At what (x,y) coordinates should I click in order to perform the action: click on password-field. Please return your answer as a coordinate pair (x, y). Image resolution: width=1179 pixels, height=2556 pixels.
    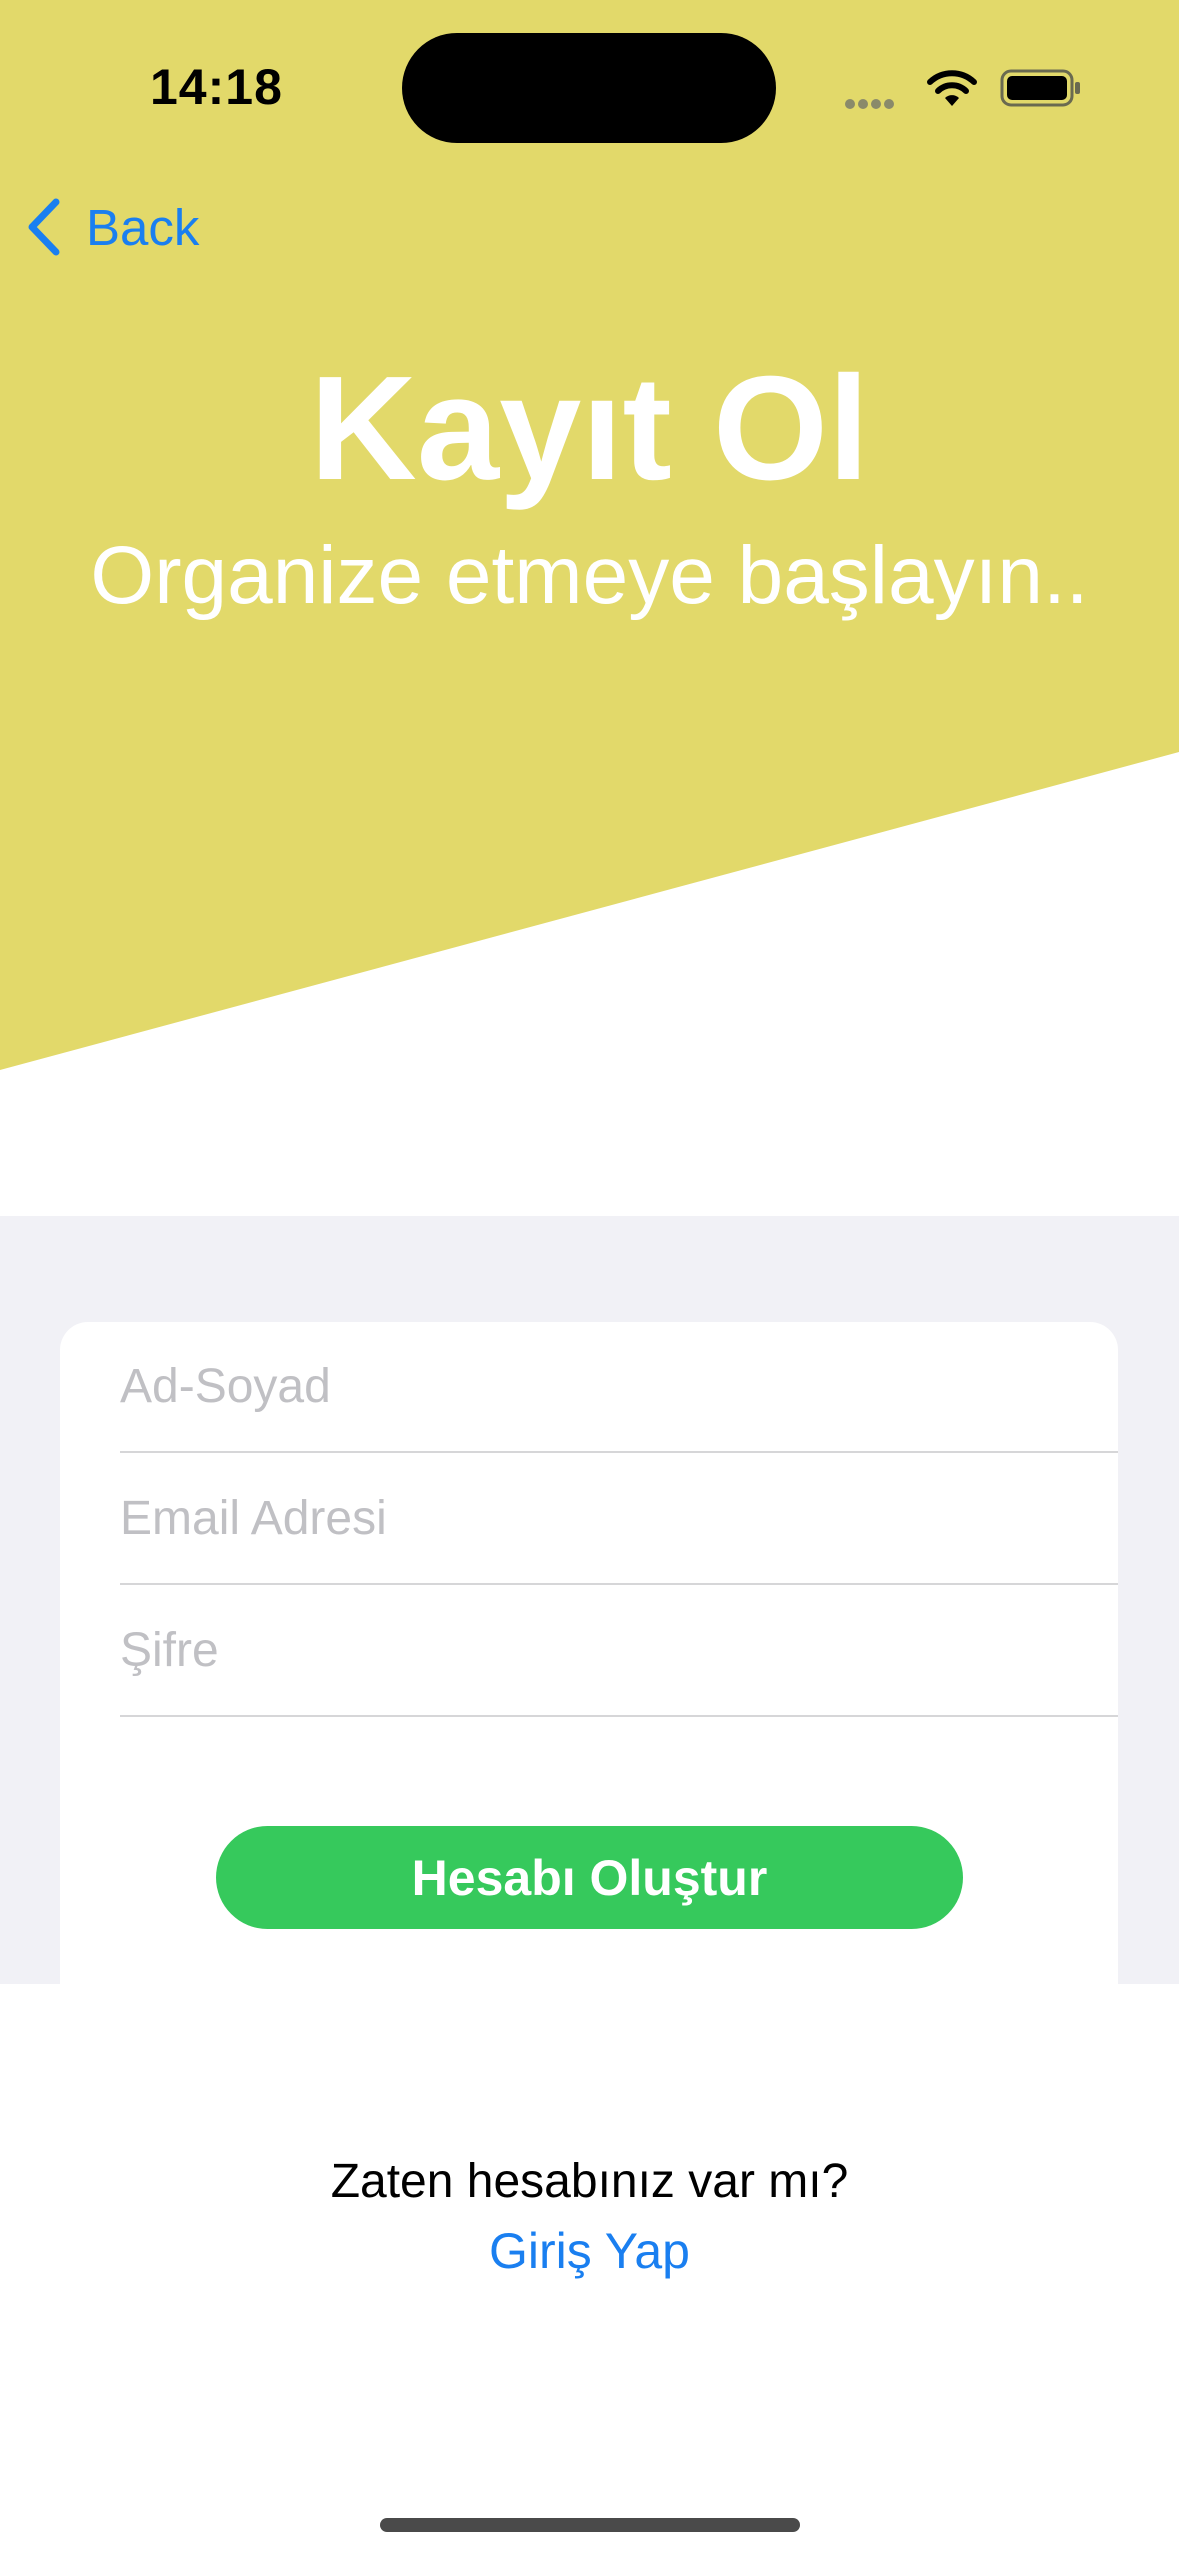
    Looking at the image, I should click on (619, 1651).